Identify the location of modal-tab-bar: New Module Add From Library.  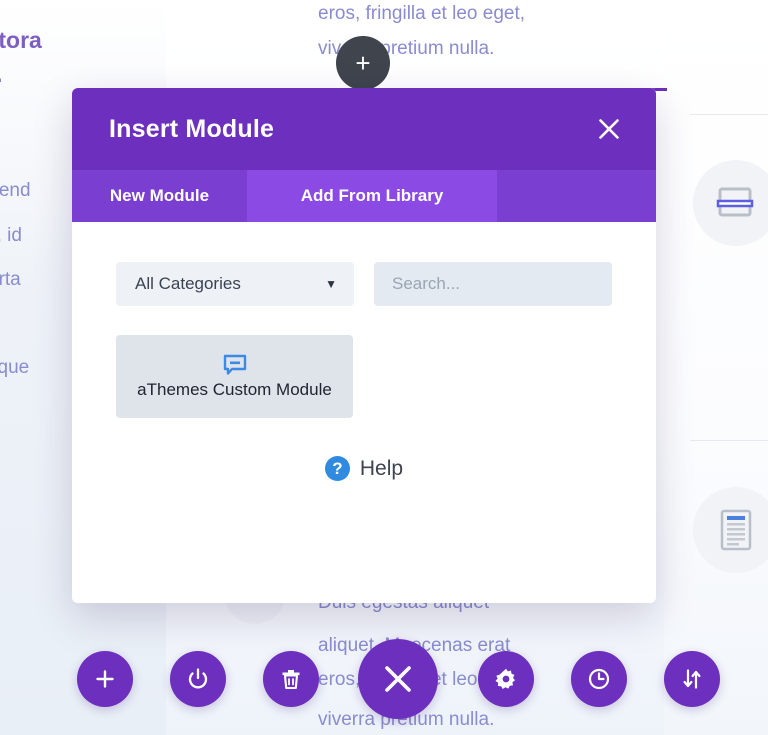
(364, 196).